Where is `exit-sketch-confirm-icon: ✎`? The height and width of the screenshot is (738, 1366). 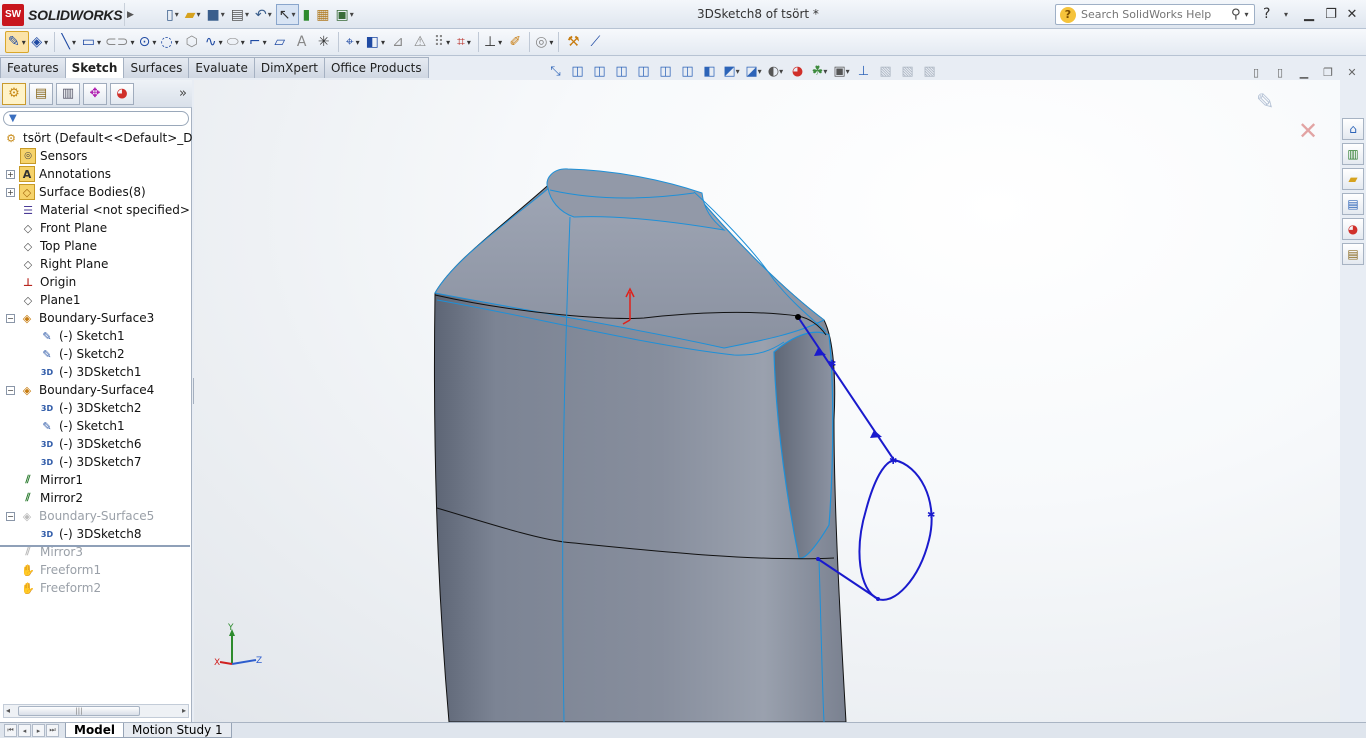 exit-sketch-confirm-icon: ✎ is located at coordinates (1265, 102).